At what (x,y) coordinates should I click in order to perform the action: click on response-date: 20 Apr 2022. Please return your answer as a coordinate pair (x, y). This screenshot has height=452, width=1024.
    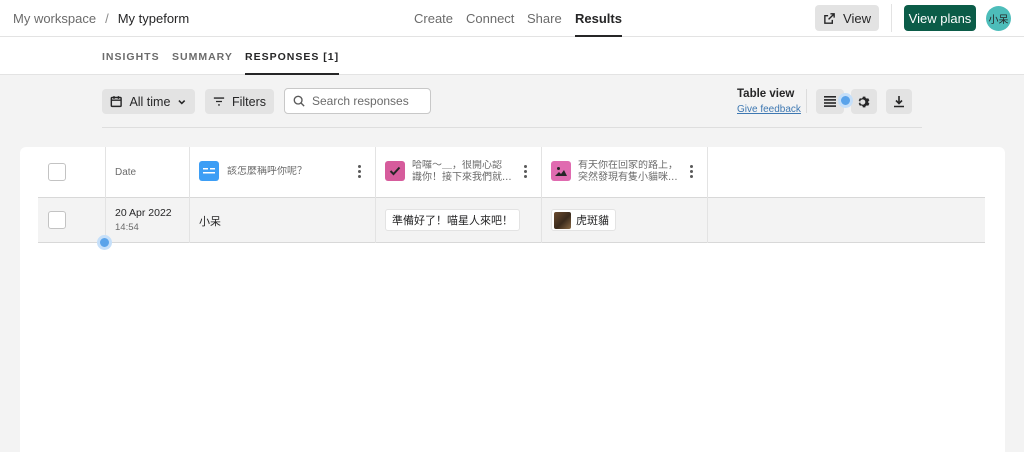
    Looking at the image, I should click on (143, 213).